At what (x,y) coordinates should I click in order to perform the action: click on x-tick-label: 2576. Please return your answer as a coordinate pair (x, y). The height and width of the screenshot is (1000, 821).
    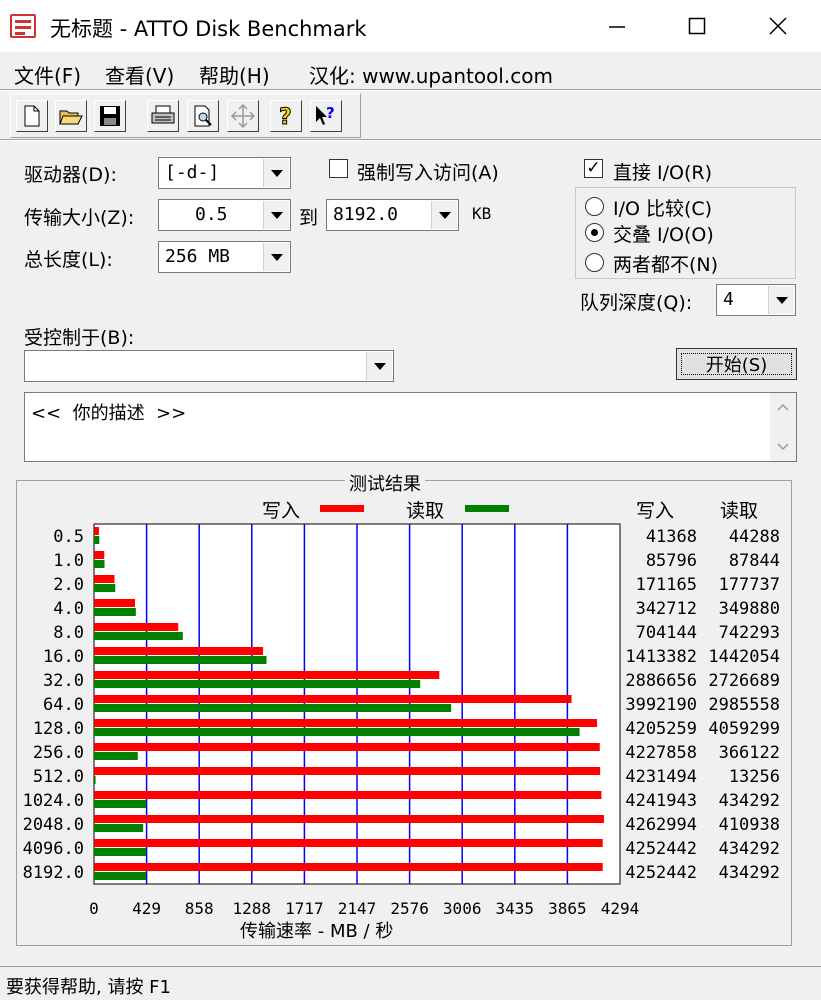
    Looking at the image, I should click on (409, 908).